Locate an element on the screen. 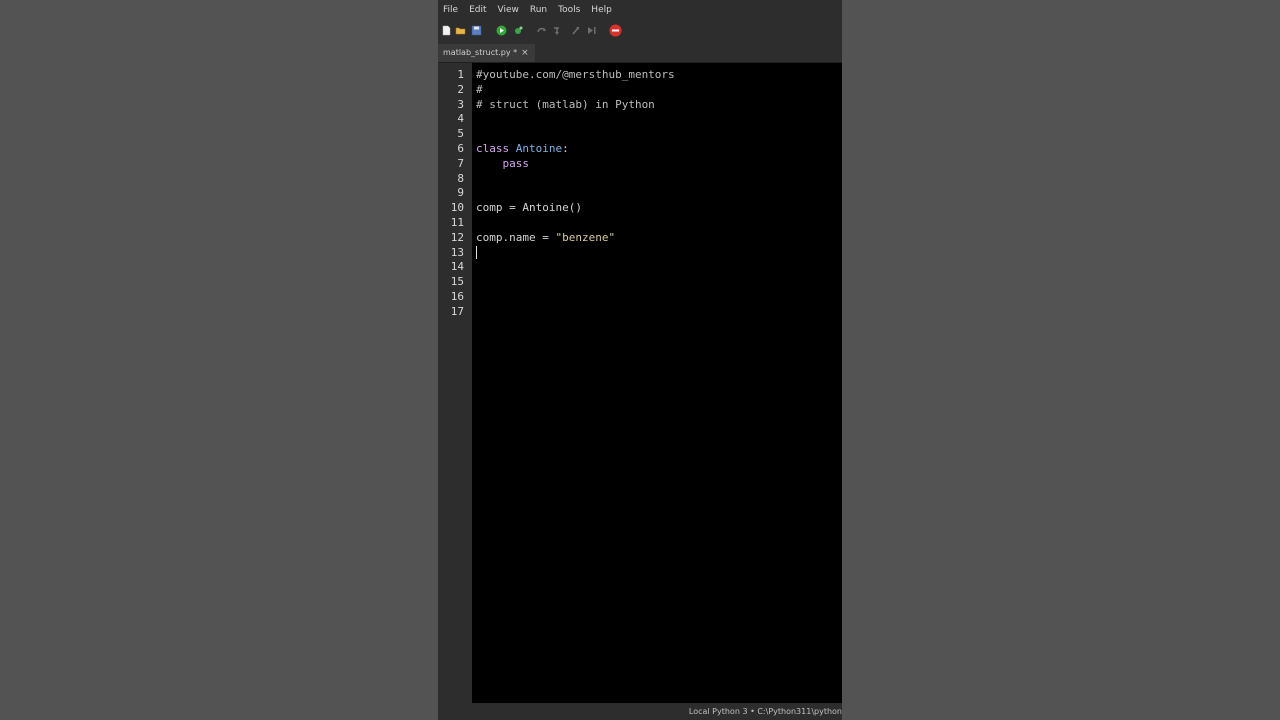  menu-run: Run is located at coordinates (538, 10).